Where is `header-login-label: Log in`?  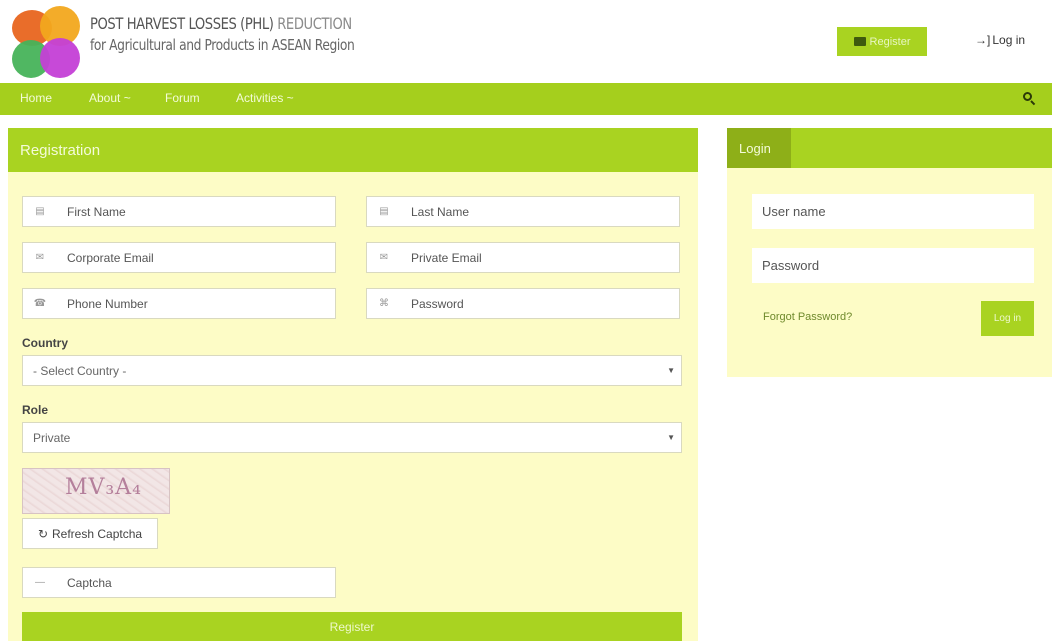
header-login-label: Log in is located at coordinates (1009, 40).